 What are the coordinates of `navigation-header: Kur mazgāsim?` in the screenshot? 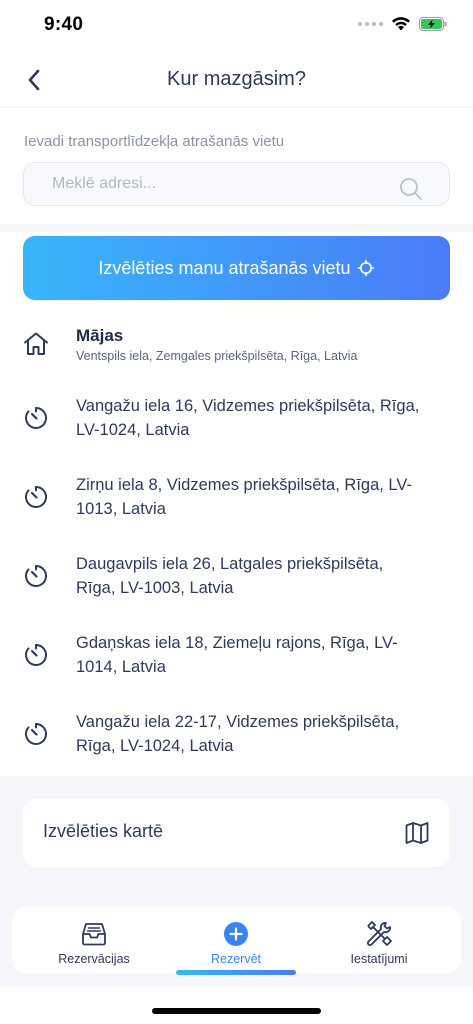 It's located at (236, 80).